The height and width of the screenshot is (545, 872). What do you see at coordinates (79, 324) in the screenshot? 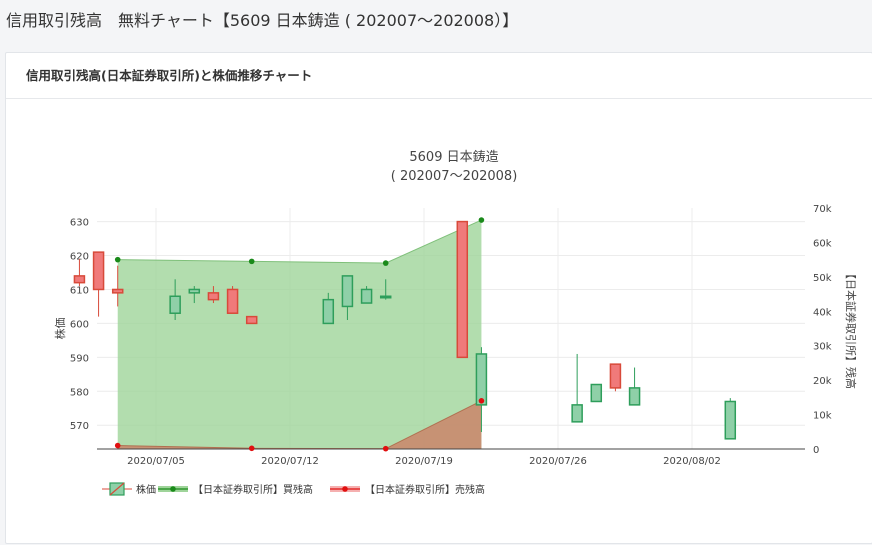
I see `y-left-tick-label: 600` at bounding box center [79, 324].